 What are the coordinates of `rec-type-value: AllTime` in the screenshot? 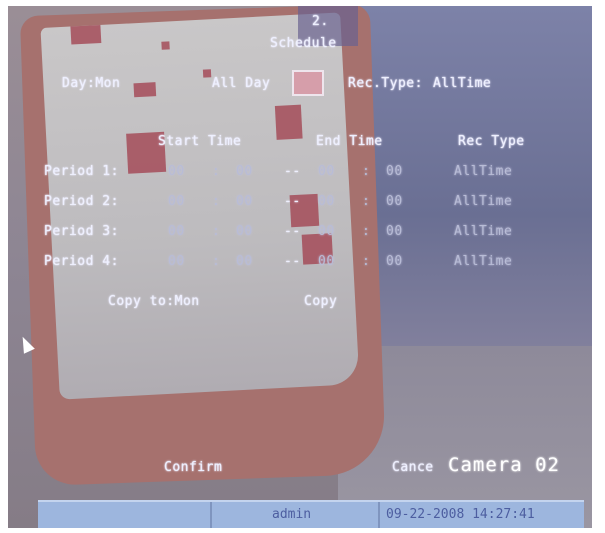 It's located at (462, 83).